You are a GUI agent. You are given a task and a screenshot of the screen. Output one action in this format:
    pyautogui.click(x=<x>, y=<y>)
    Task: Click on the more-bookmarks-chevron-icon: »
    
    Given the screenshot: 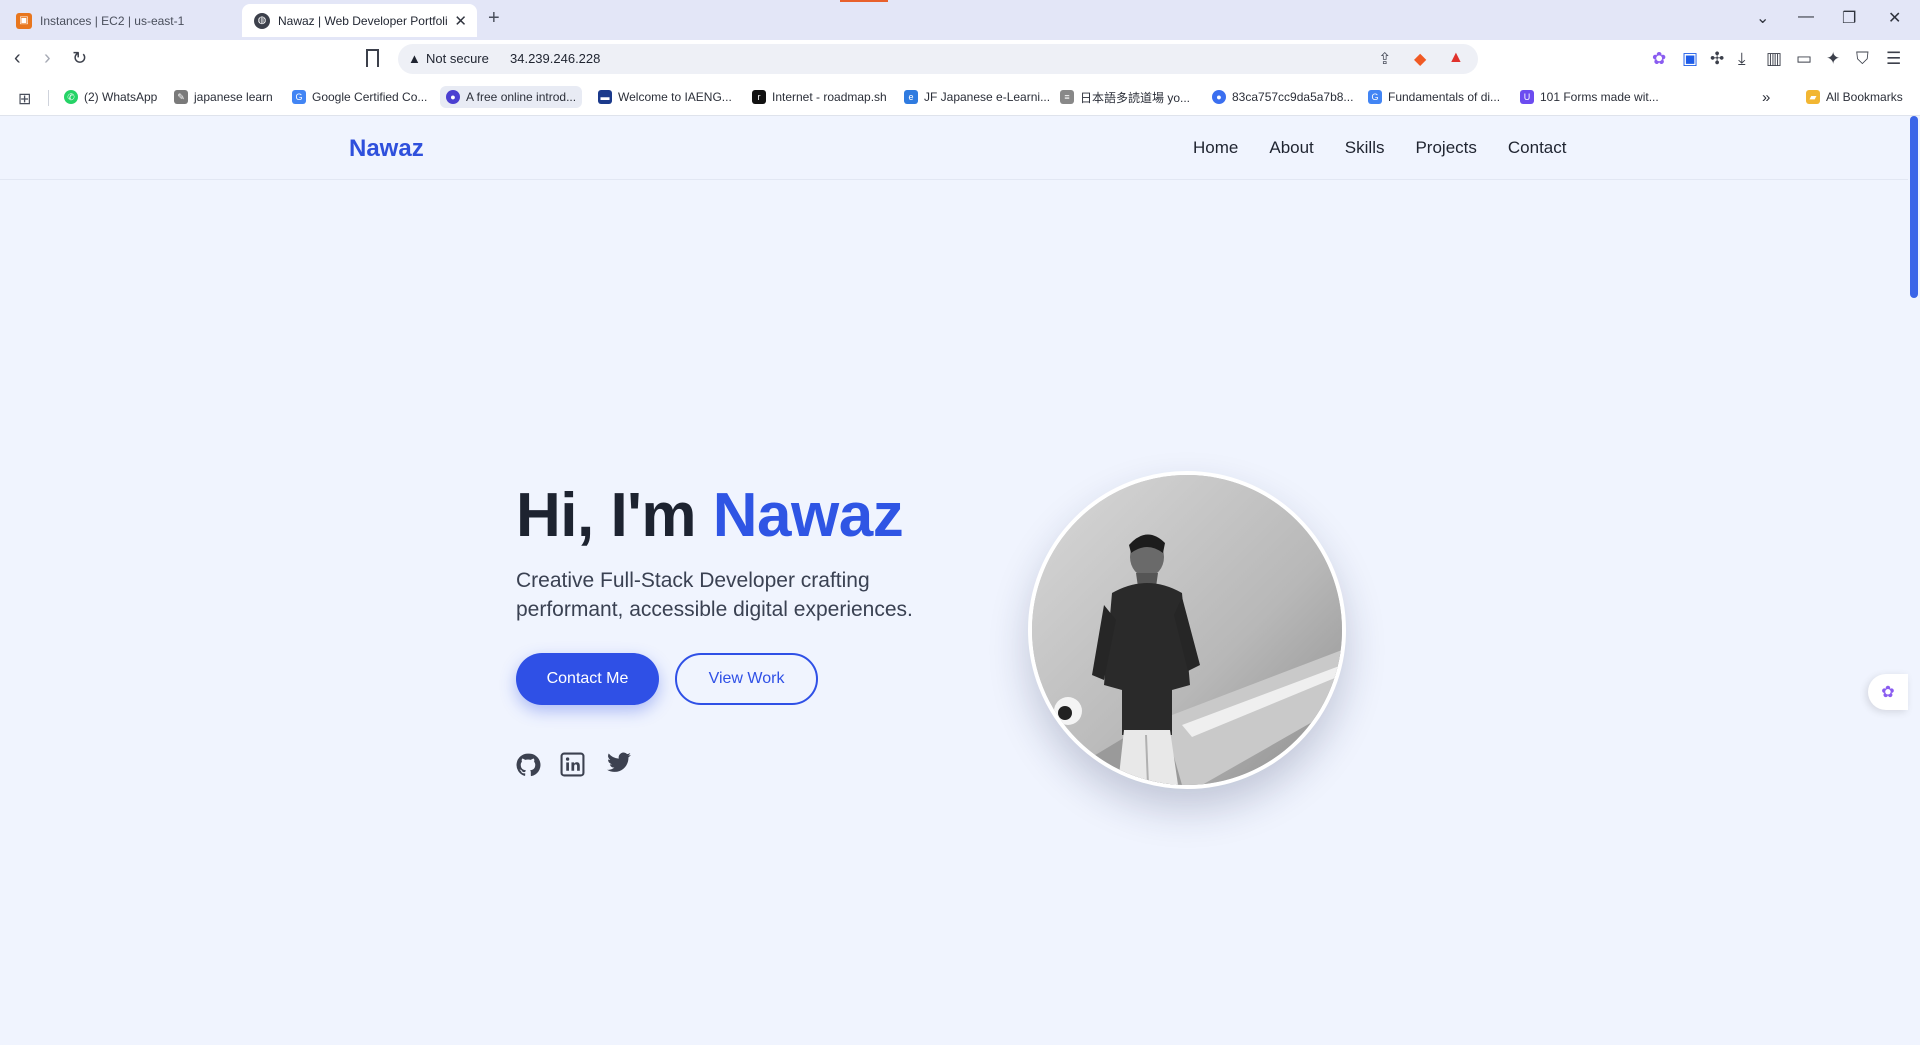 What is the action you would take?
    pyautogui.click(x=1766, y=97)
    